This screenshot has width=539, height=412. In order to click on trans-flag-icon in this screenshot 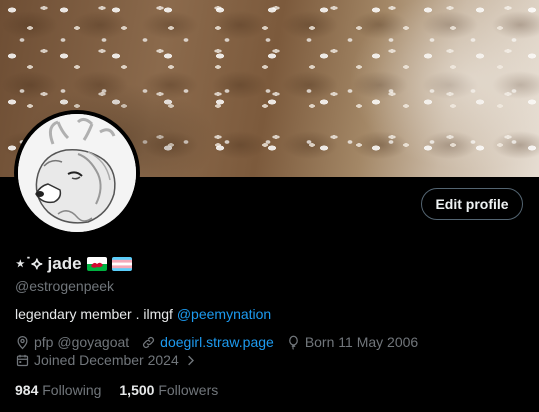, I will do `click(121, 264)`.